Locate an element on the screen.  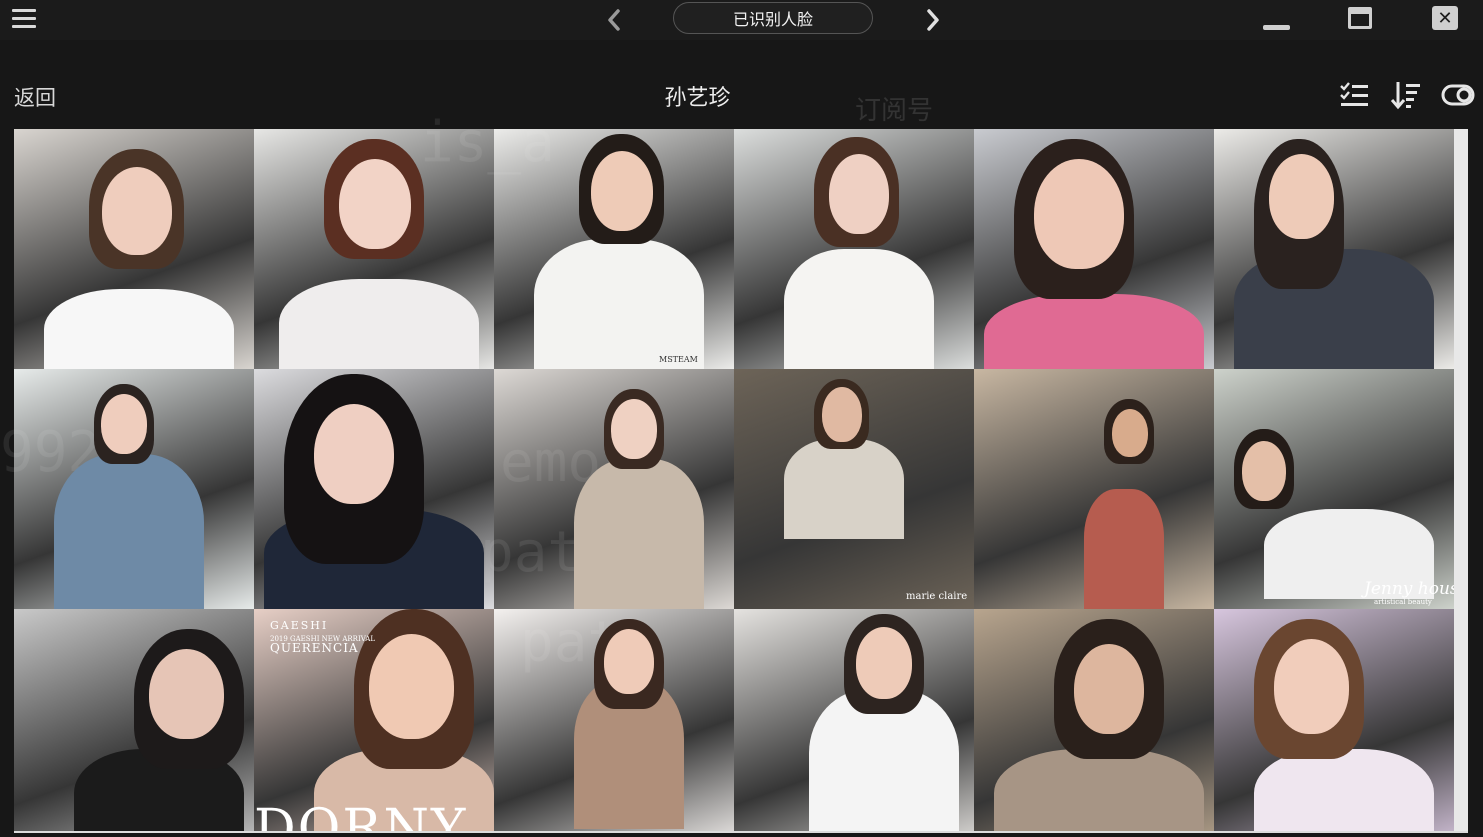
brand-logo: GAESHI is located at coordinates (299, 625).